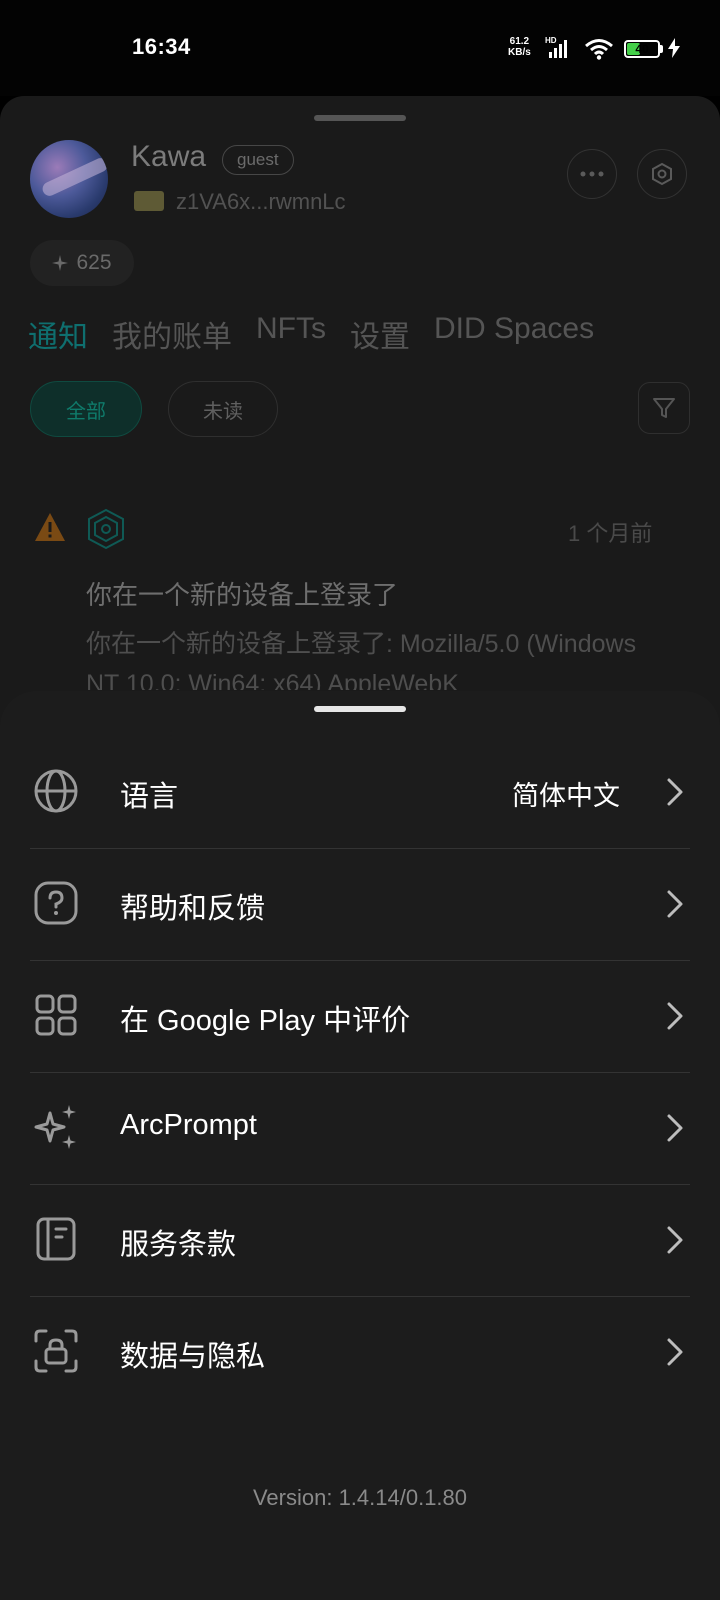 The height and width of the screenshot is (1600, 720). I want to click on menu-item-rate-google-play: 在 Google Play 中评价, so click(360, 1017).